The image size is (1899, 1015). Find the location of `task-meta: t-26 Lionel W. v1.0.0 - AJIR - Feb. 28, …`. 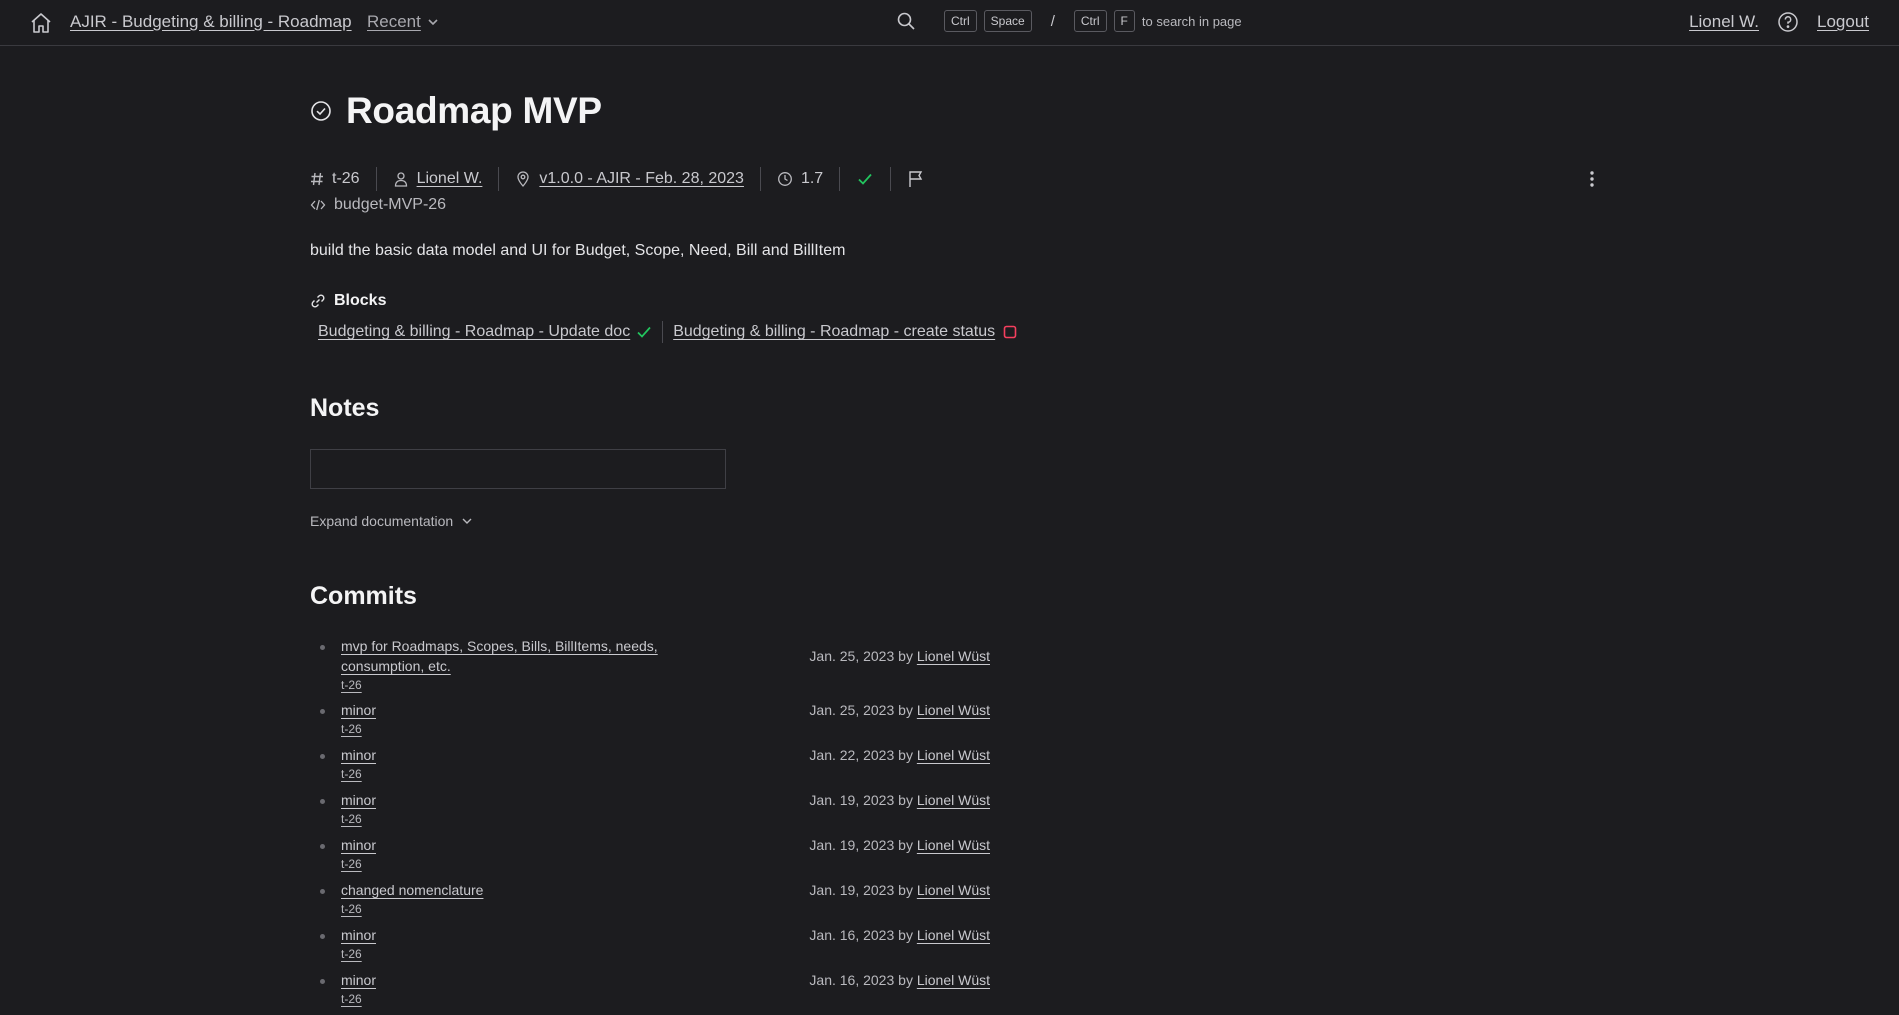

task-meta: t-26 Lionel W. v1.0.0 - AJIR - Feb. 28, … is located at coordinates (955, 179).